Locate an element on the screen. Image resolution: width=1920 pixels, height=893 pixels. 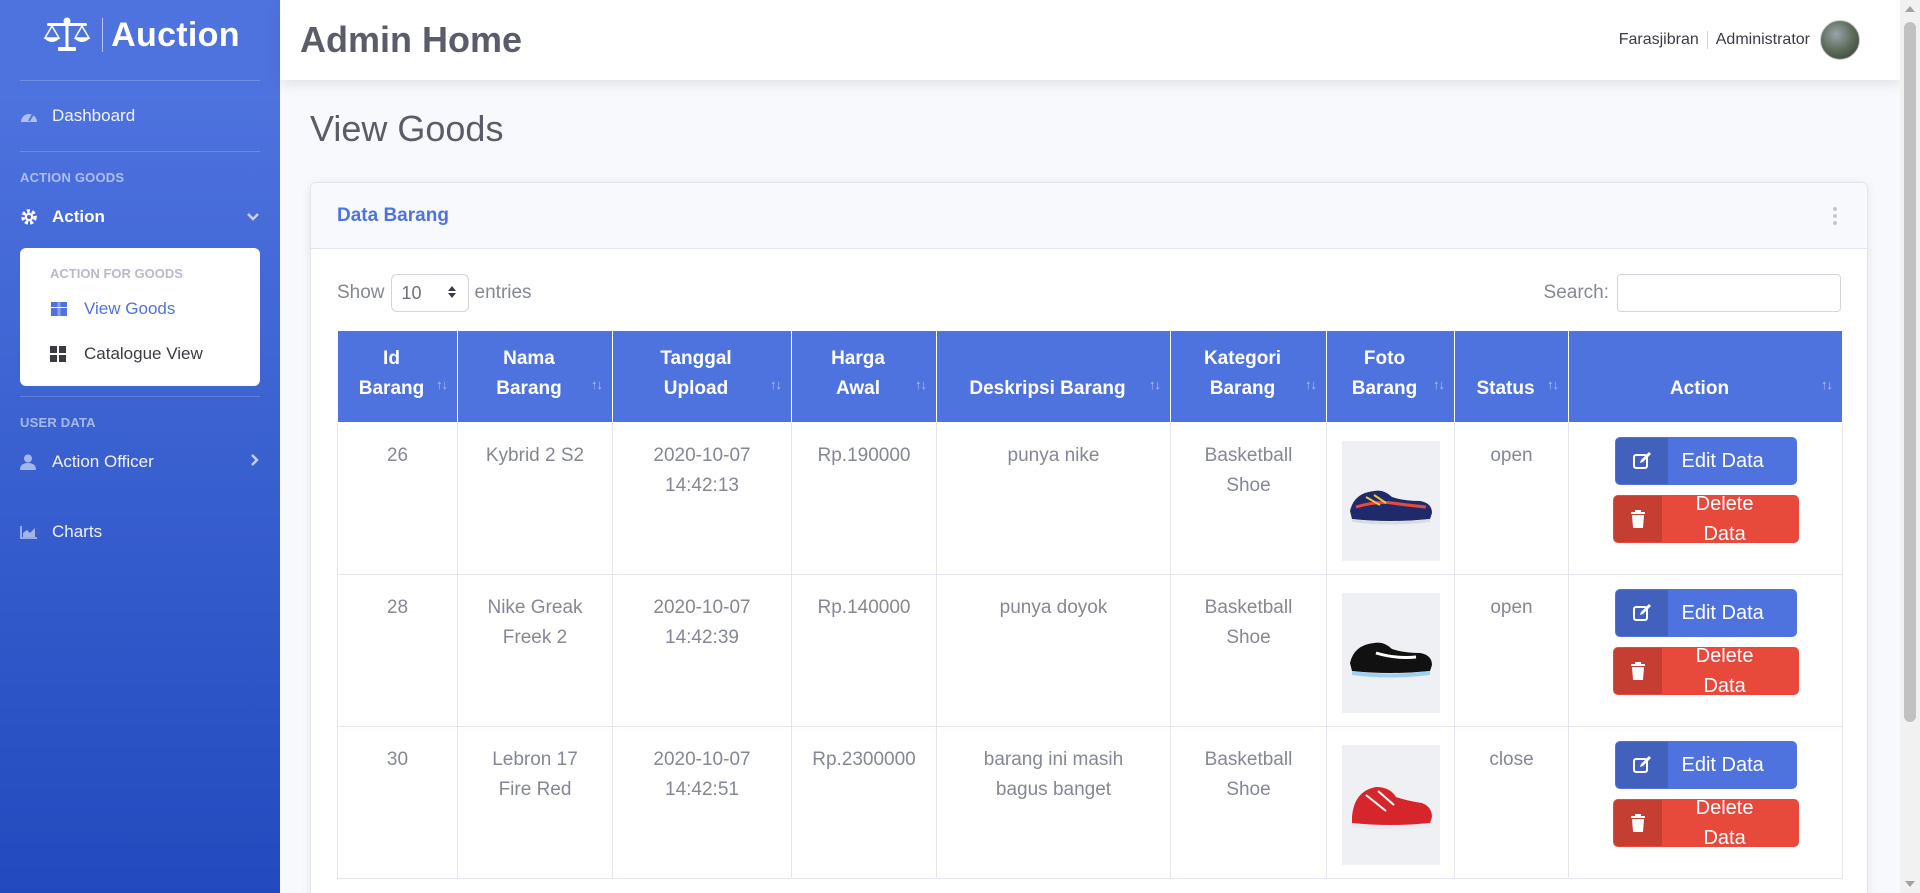
app-title: Admin Home is located at coordinates (411, 39).